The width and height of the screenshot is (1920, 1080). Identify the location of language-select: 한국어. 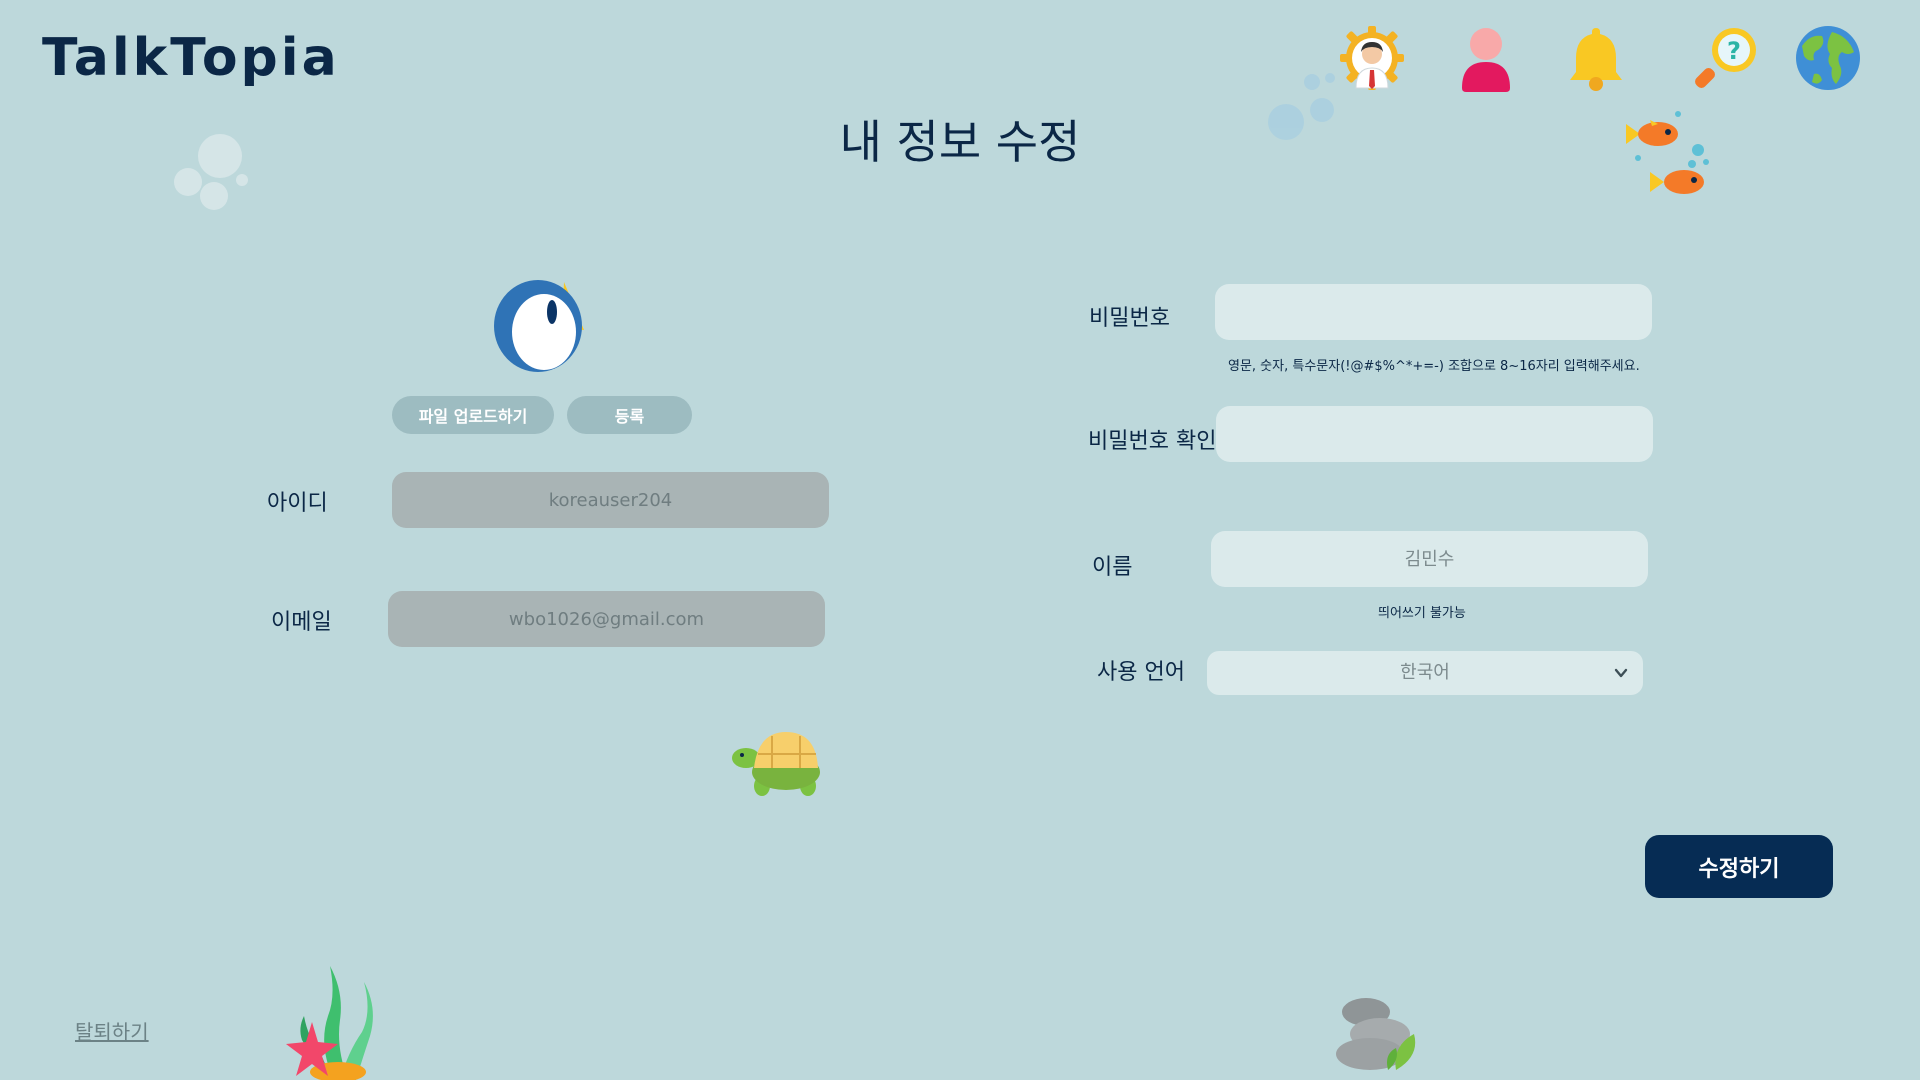
(1425, 673).